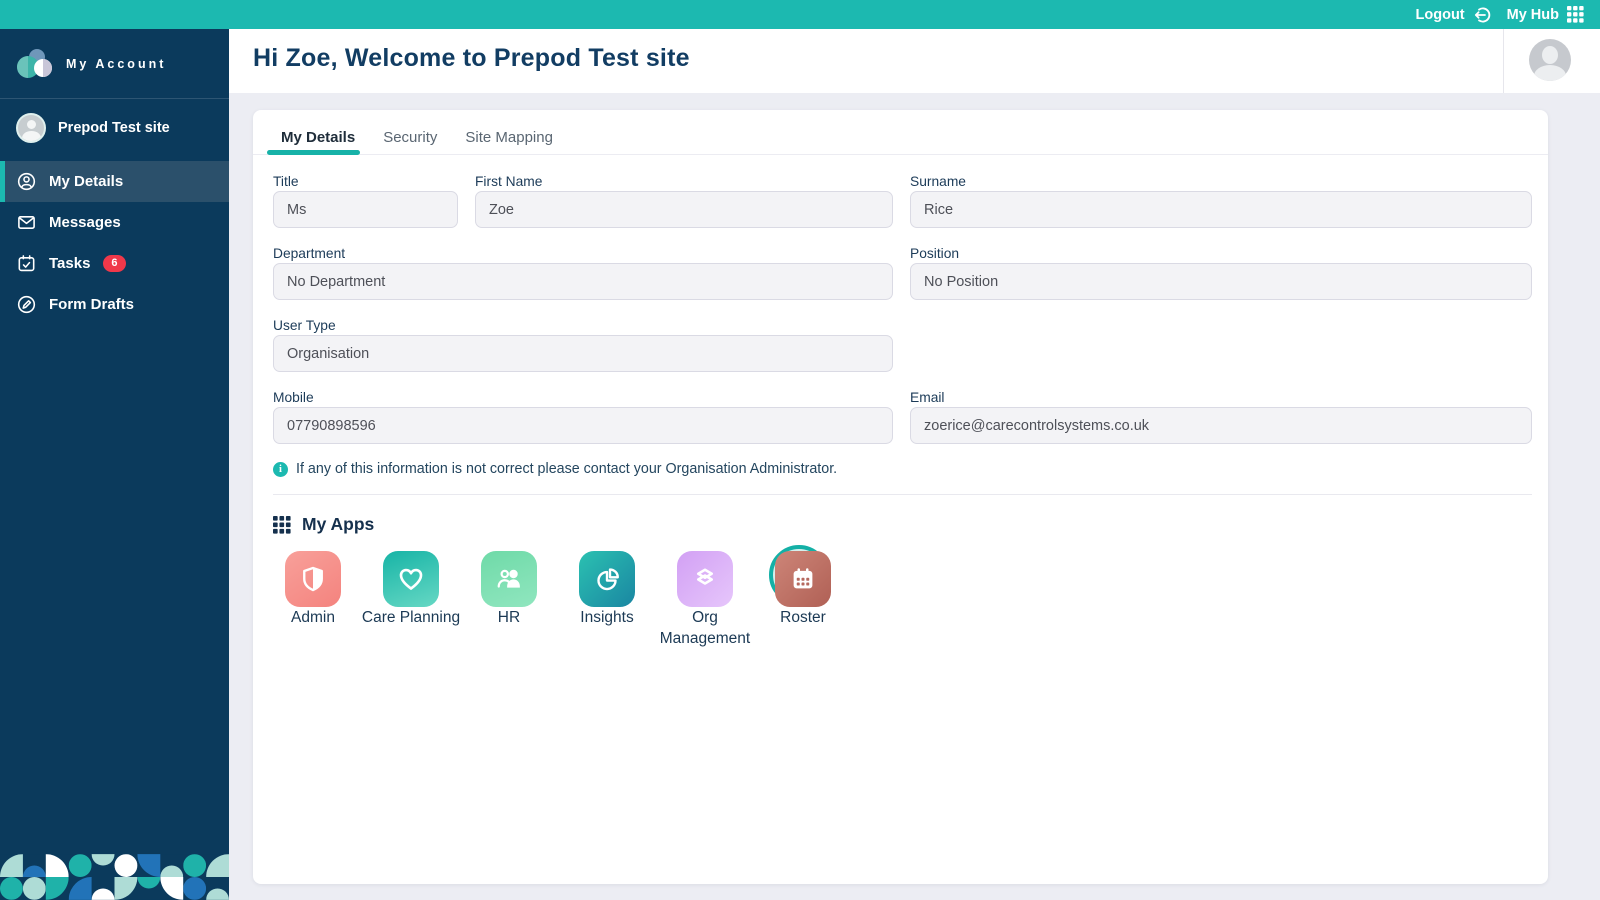 The height and width of the screenshot is (900, 1600). I want to click on app-insights, so click(607, 579).